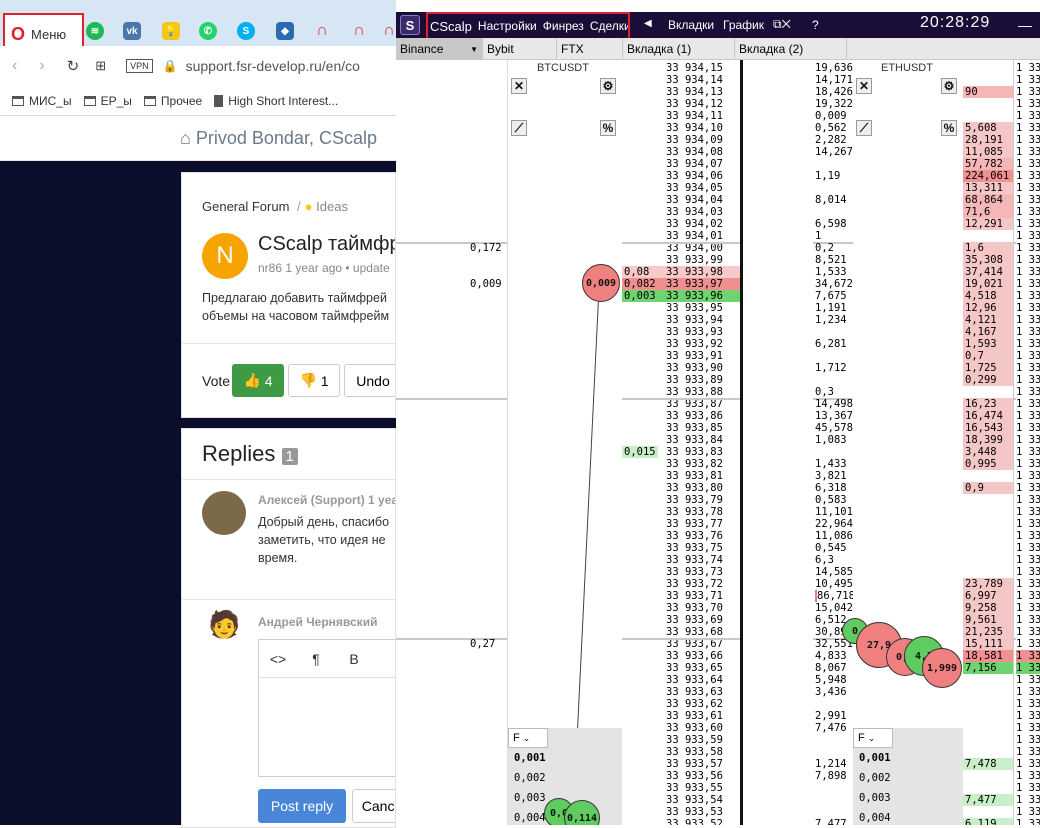 Image resolution: width=1040 pixels, height=828 pixels. What do you see at coordinates (834, 80) in the screenshot?
I see `volume-cell: 14,171` at bounding box center [834, 80].